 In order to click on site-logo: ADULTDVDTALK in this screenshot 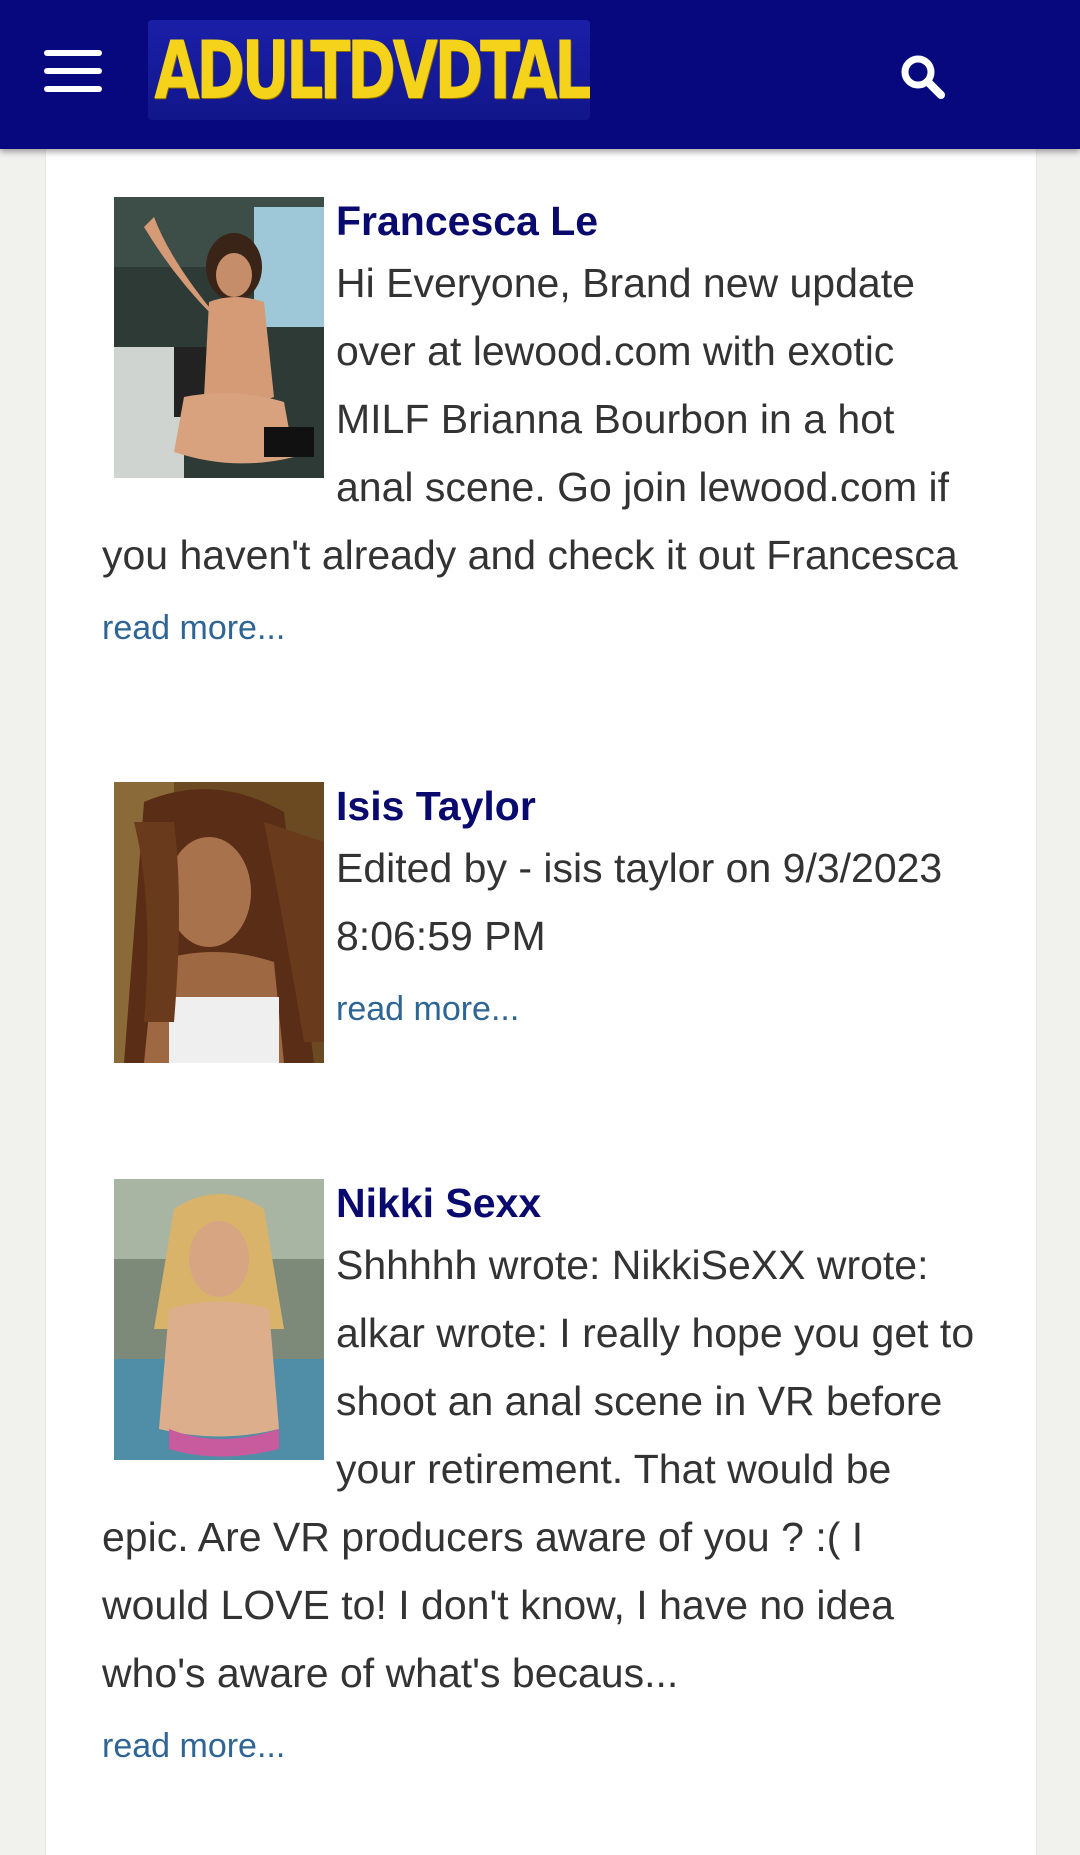, I will do `click(369, 70)`.